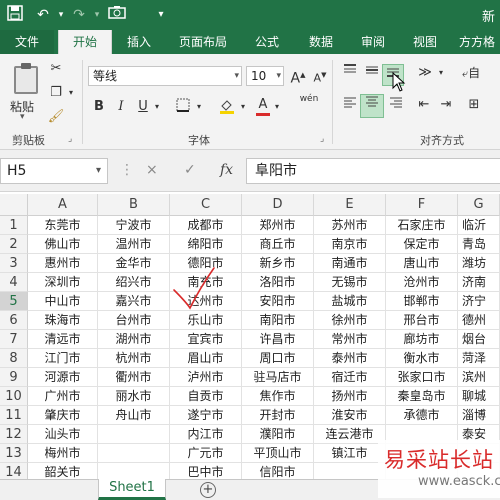 The width and height of the screenshot is (500, 500). I want to click on table-cell: 成都市, so click(206, 225).